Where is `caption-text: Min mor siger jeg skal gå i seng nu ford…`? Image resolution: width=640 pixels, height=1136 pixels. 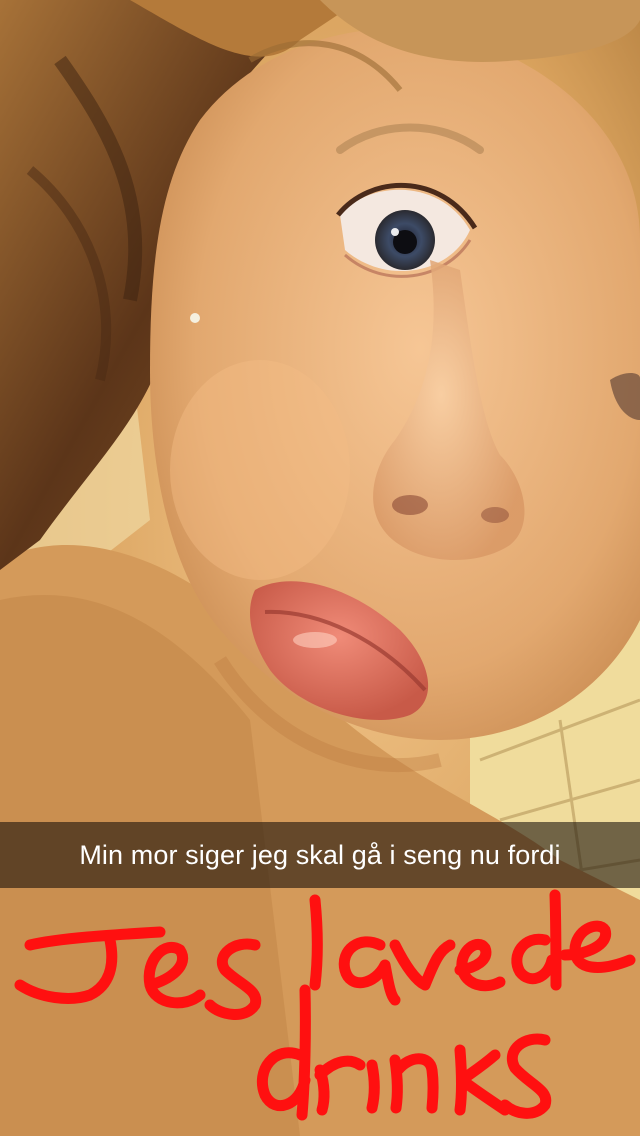
caption-text: Min mor siger jeg skal gå i seng nu ford… is located at coordinates (320, 854).